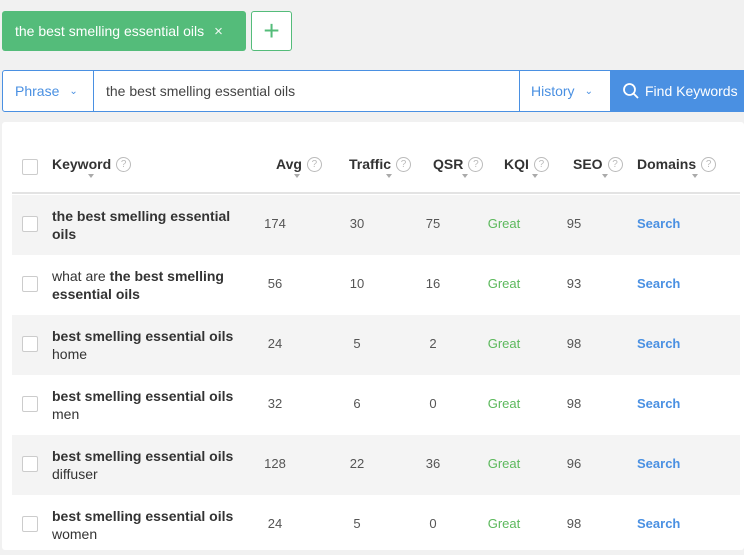 This screenshot has height=555, width=744. I want to click on seo-value: 95, so click(574, 223).